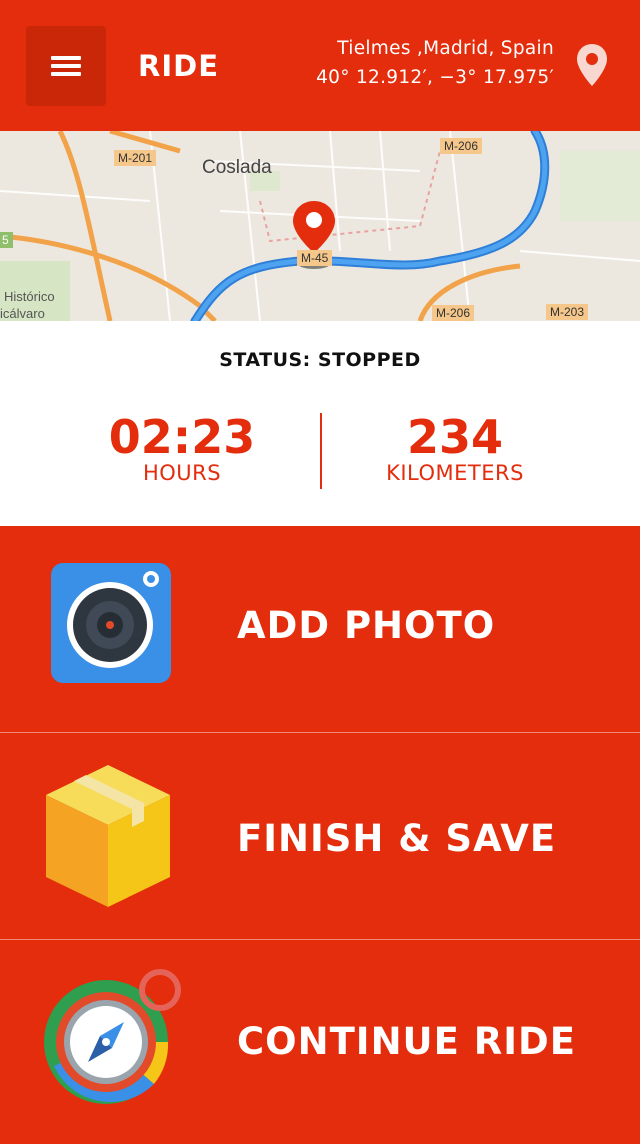 This screenshot has width=640, height=1144. Describe the element at coordinates (22, 313) in the screenshot. I see `map-place-label: icálvaro` at that location.